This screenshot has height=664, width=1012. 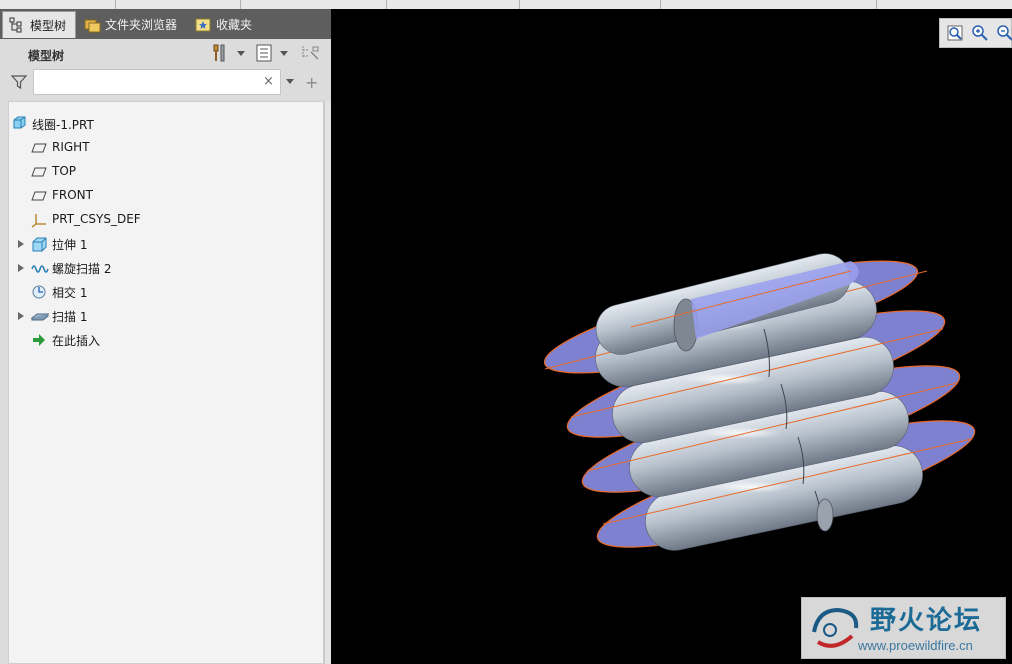 What do you see at coordinates (157, 82) in the screenshot?
I see `search-input` at bounding box center [157, 82].